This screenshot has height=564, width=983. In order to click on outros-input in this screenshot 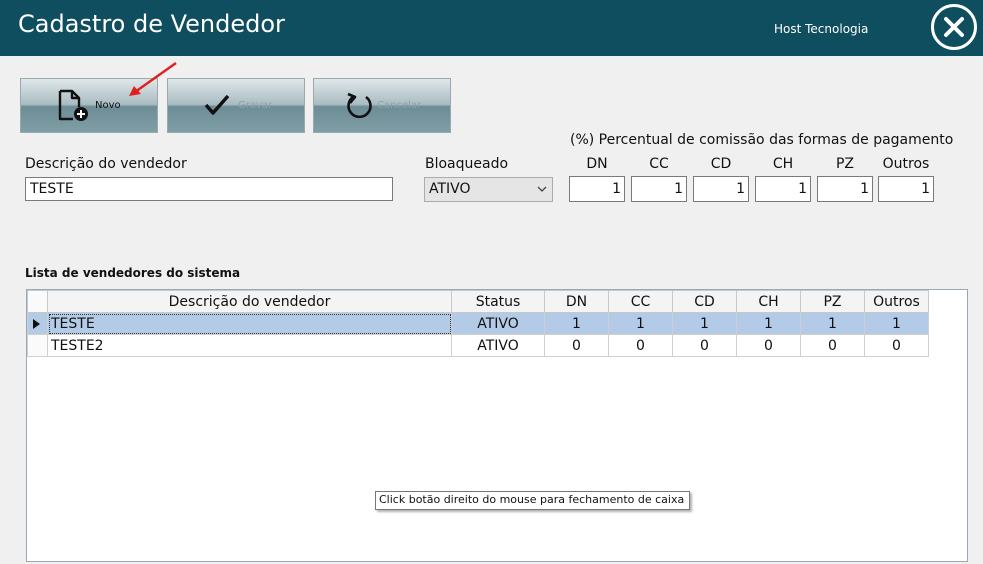, I will do `click(906, 189)`.